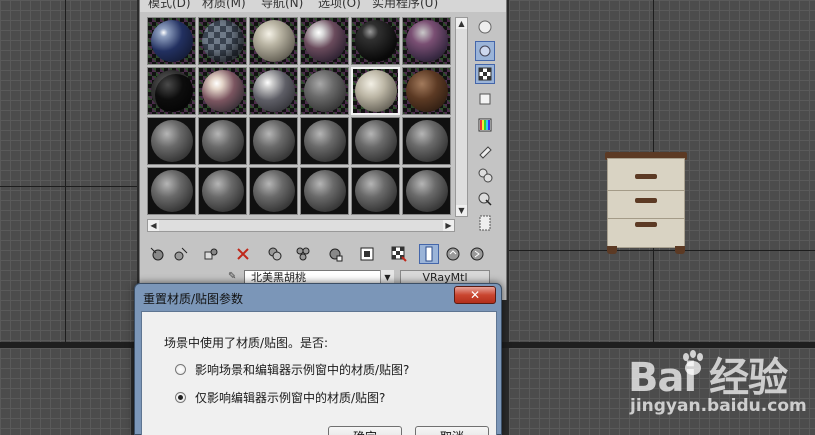  I want to click on material-navigator-icon, so click(485, 223).